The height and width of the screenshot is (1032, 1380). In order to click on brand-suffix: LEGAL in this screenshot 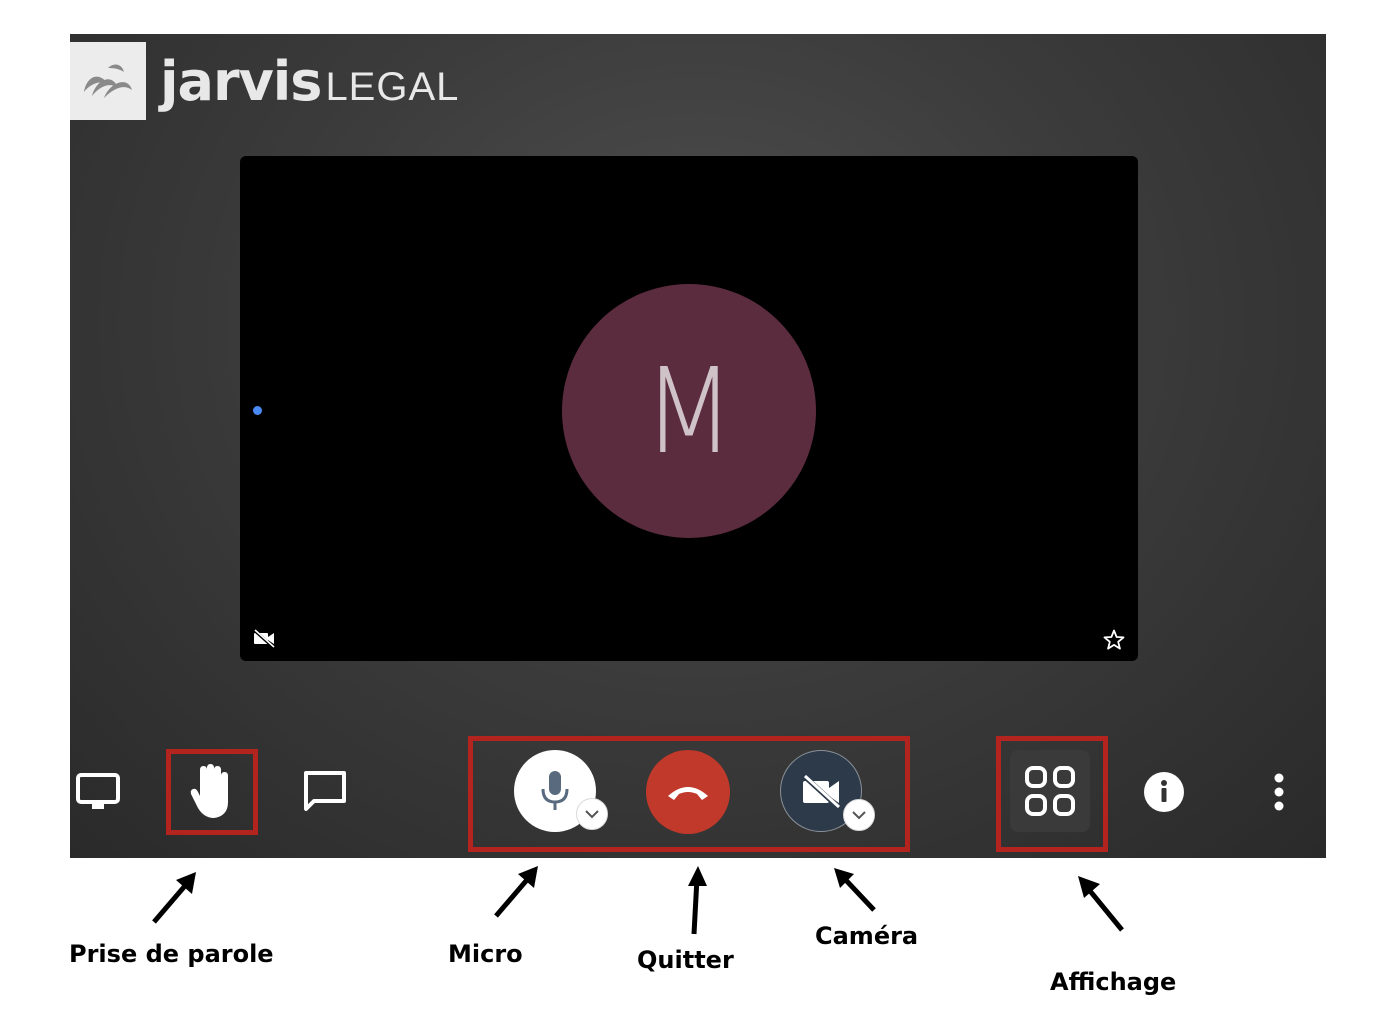, I will do `click(392, 86)`.